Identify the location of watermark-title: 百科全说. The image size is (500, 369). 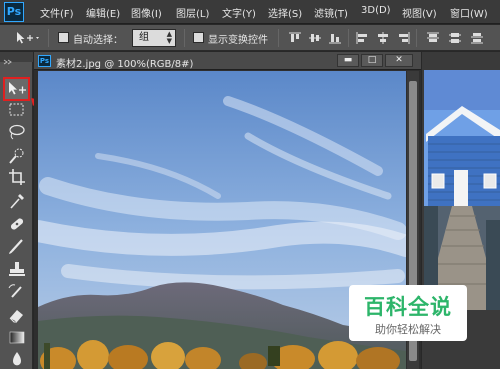
(408, 307).